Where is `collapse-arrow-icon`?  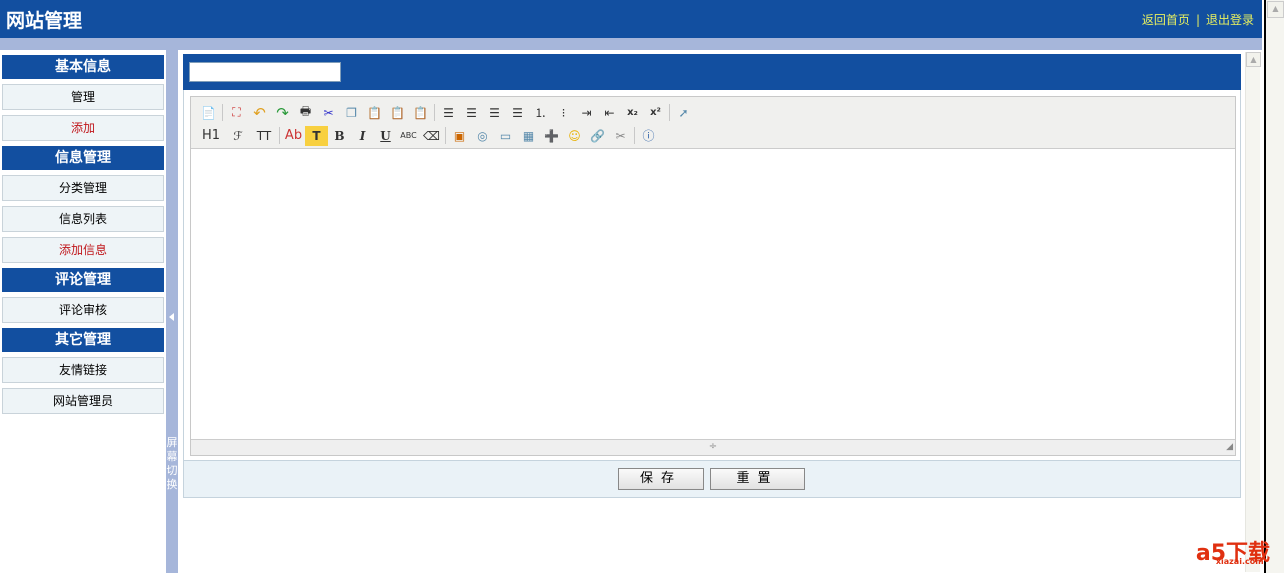
collapse-arrow-icon is located at coordinates (171, 317).